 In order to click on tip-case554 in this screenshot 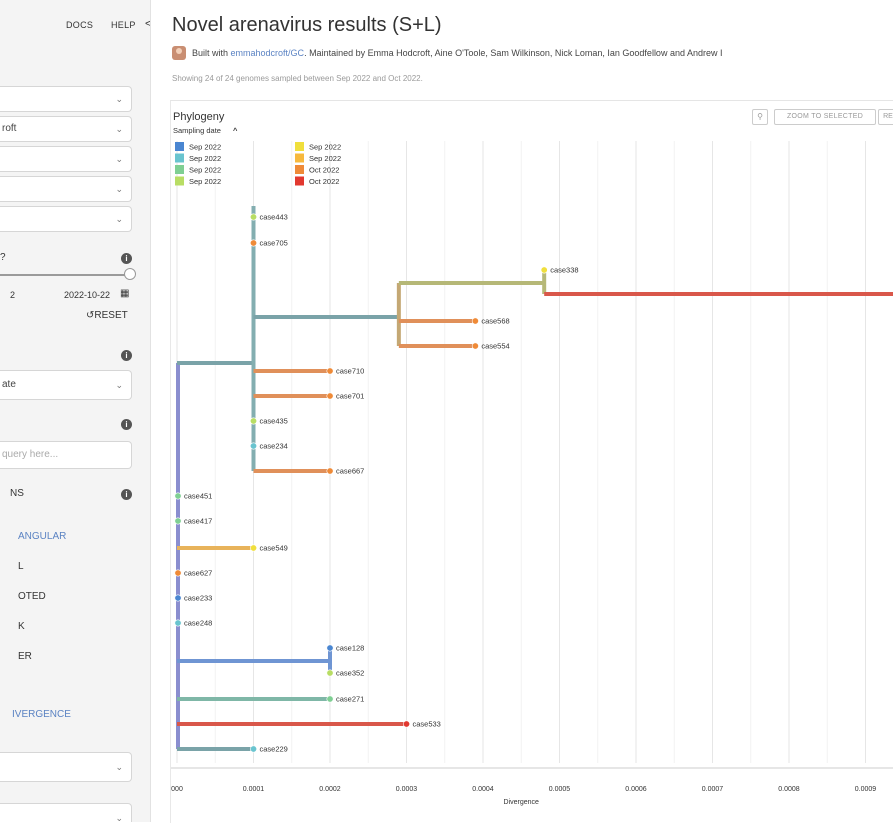, I will do `click(475, 346)`.